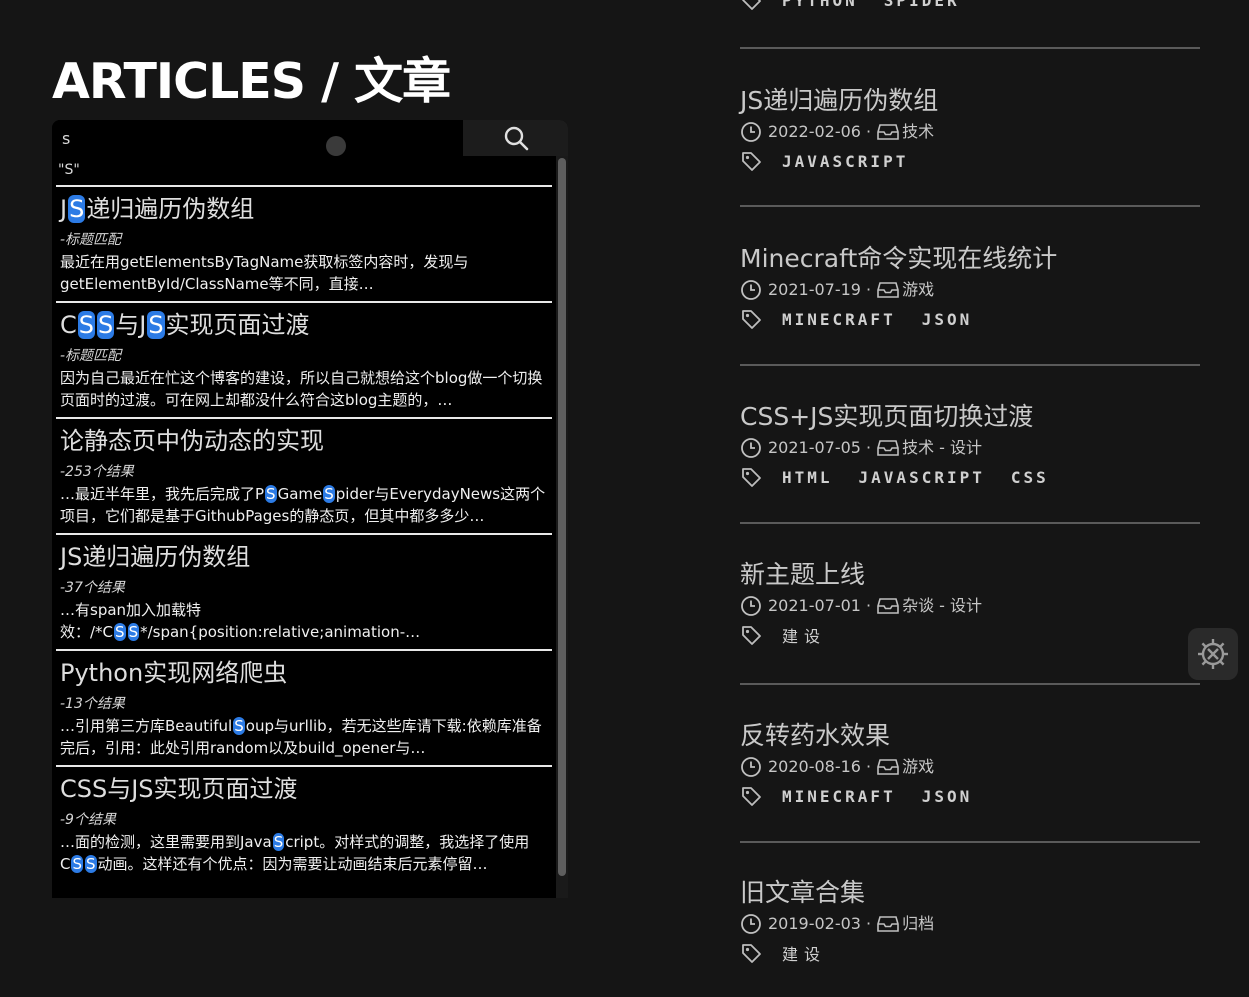 This screenshot has width=1249, height=997. Describe the element at coordinates (146, 726) in the screenshot. I see `text-segment: …引用第三方库Beautiful` at that location.